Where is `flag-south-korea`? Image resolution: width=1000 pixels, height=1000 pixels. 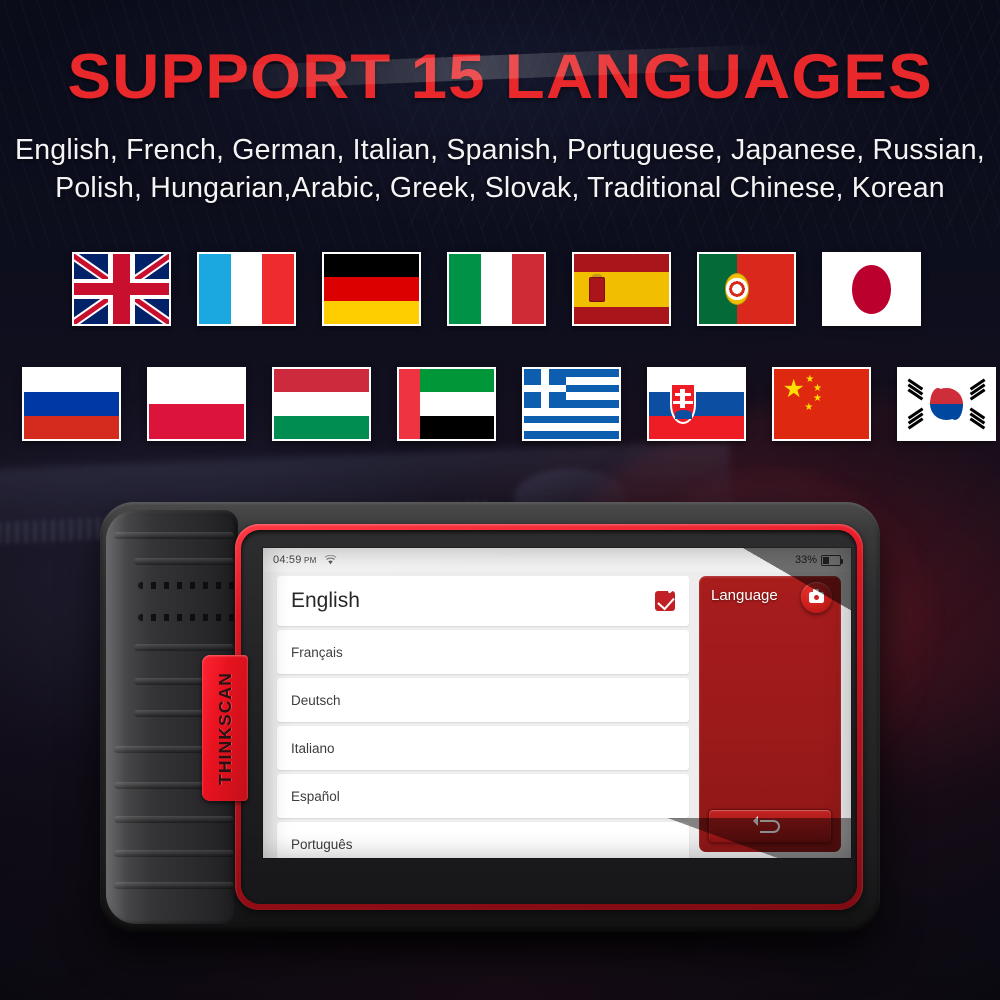
flag-south-korea is located at coordinates (946, 404).